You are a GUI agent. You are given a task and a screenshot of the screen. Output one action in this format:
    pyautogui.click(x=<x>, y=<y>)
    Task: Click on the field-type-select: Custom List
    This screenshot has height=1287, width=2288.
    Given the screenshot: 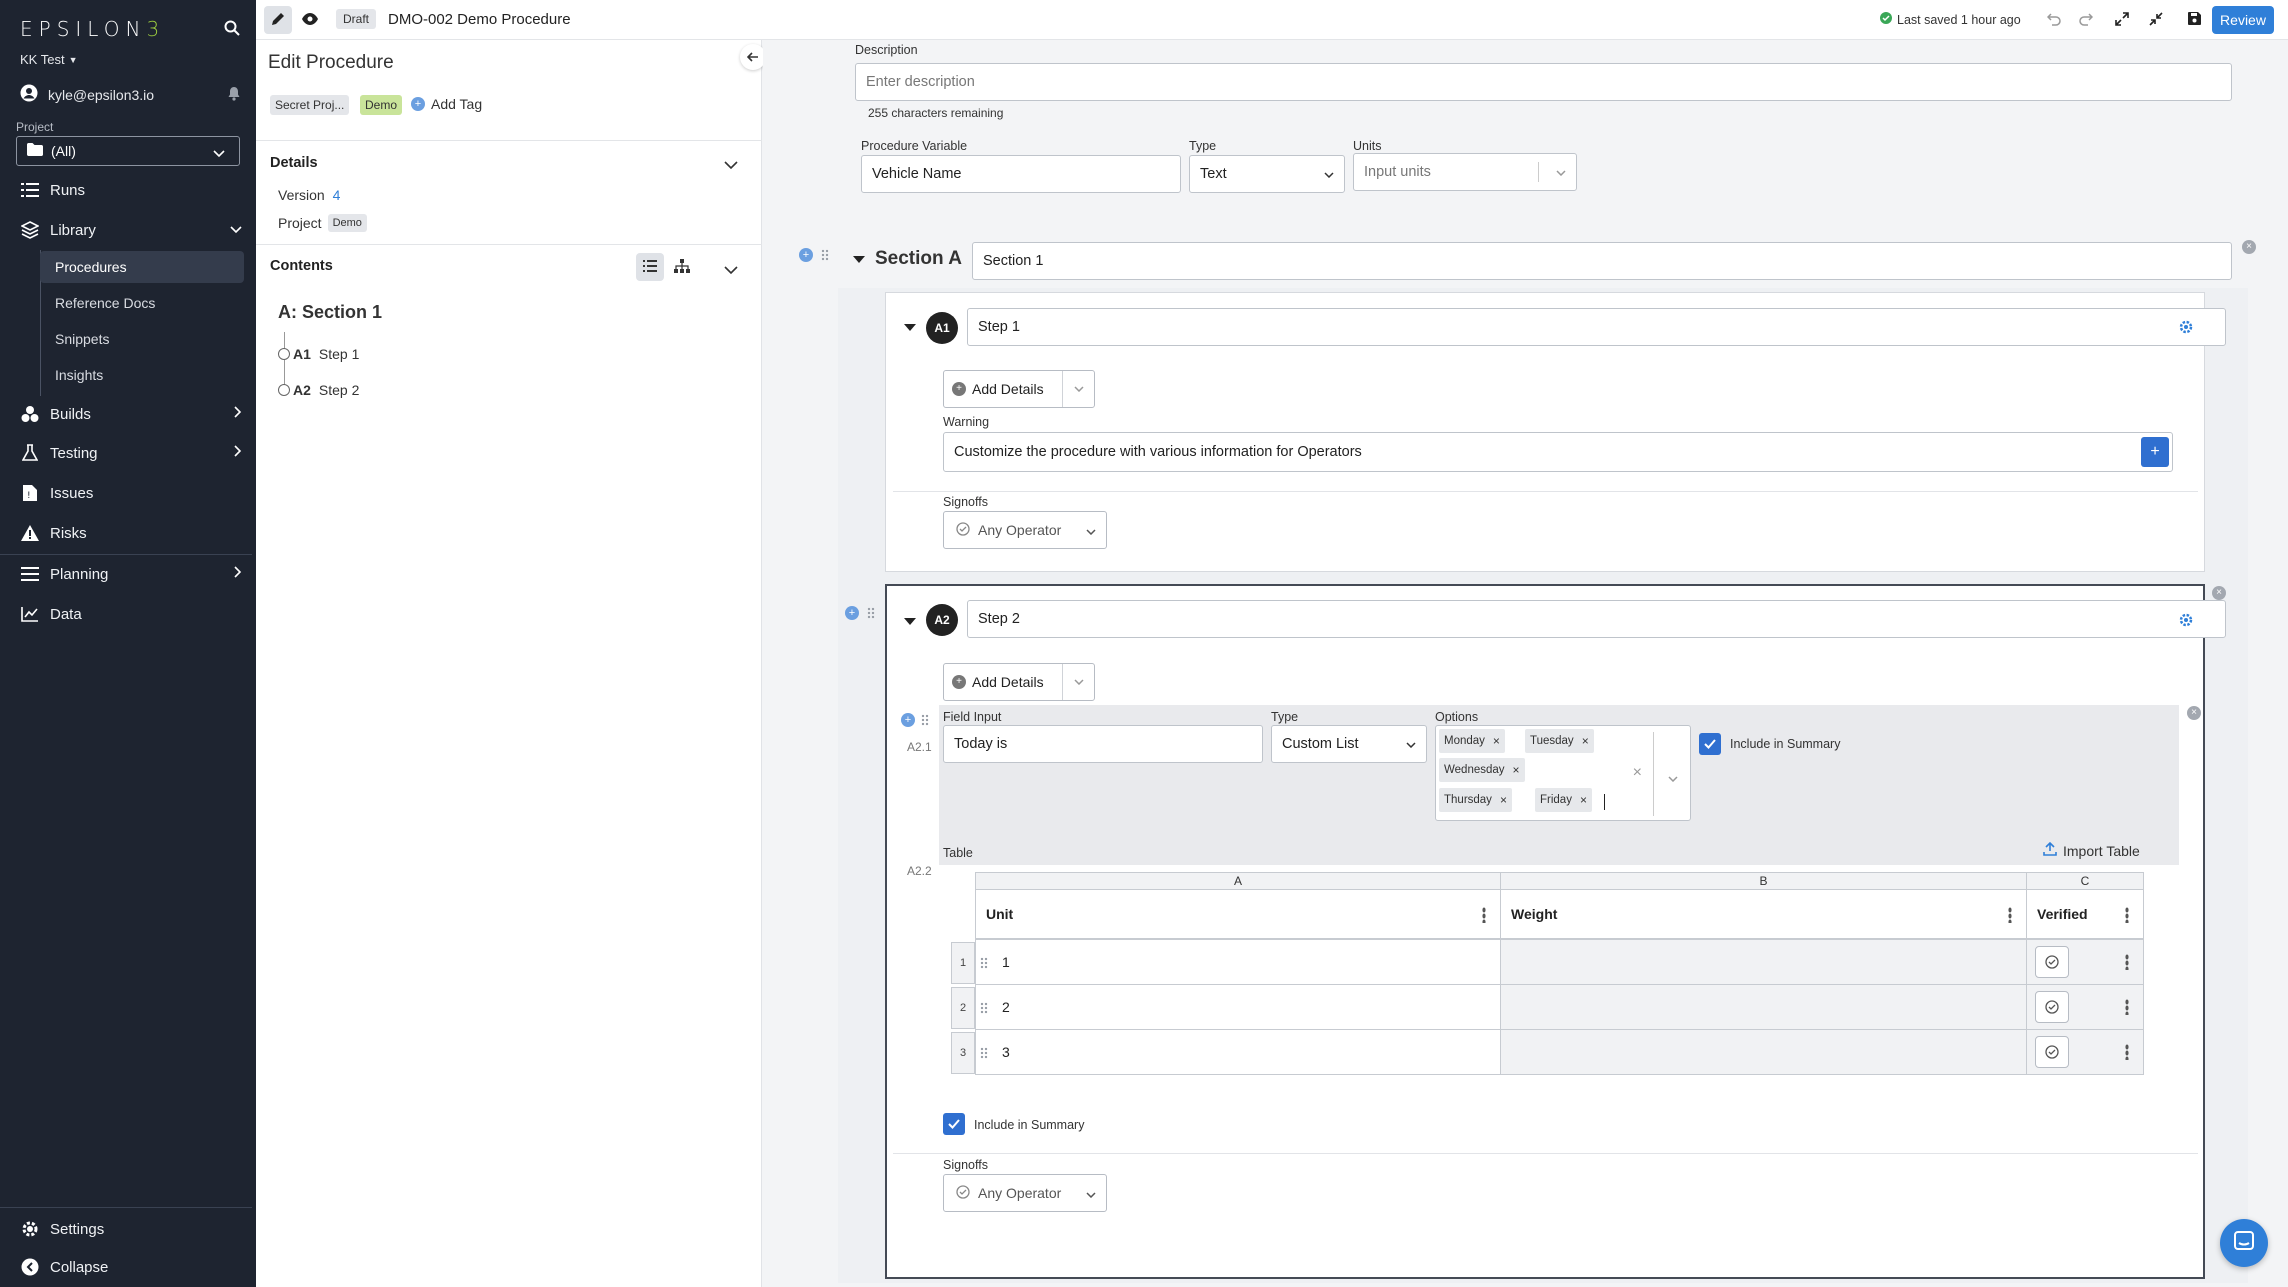 What is the action you would take?
    pyautogui.click(x=1349, y=744)
    